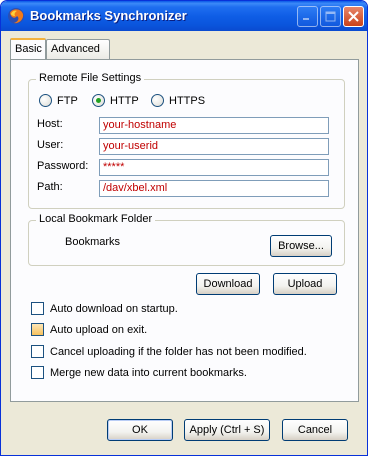 The image size is (368, 456). I want to click on user-label: User:, so click(50, 145).